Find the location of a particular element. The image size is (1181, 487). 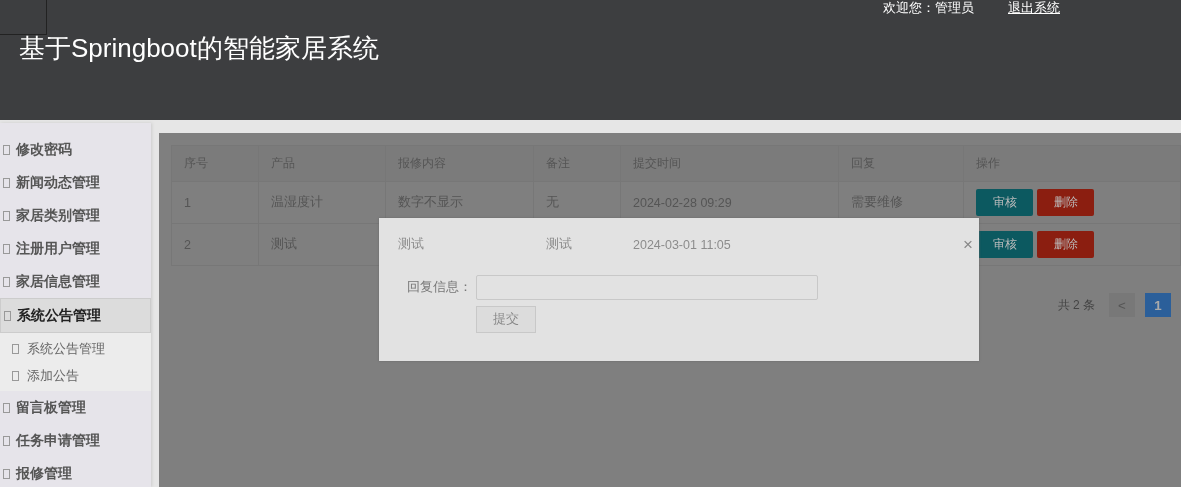

welcome-text: 欢迎您：管理员 is located at coordinates (928, 8).